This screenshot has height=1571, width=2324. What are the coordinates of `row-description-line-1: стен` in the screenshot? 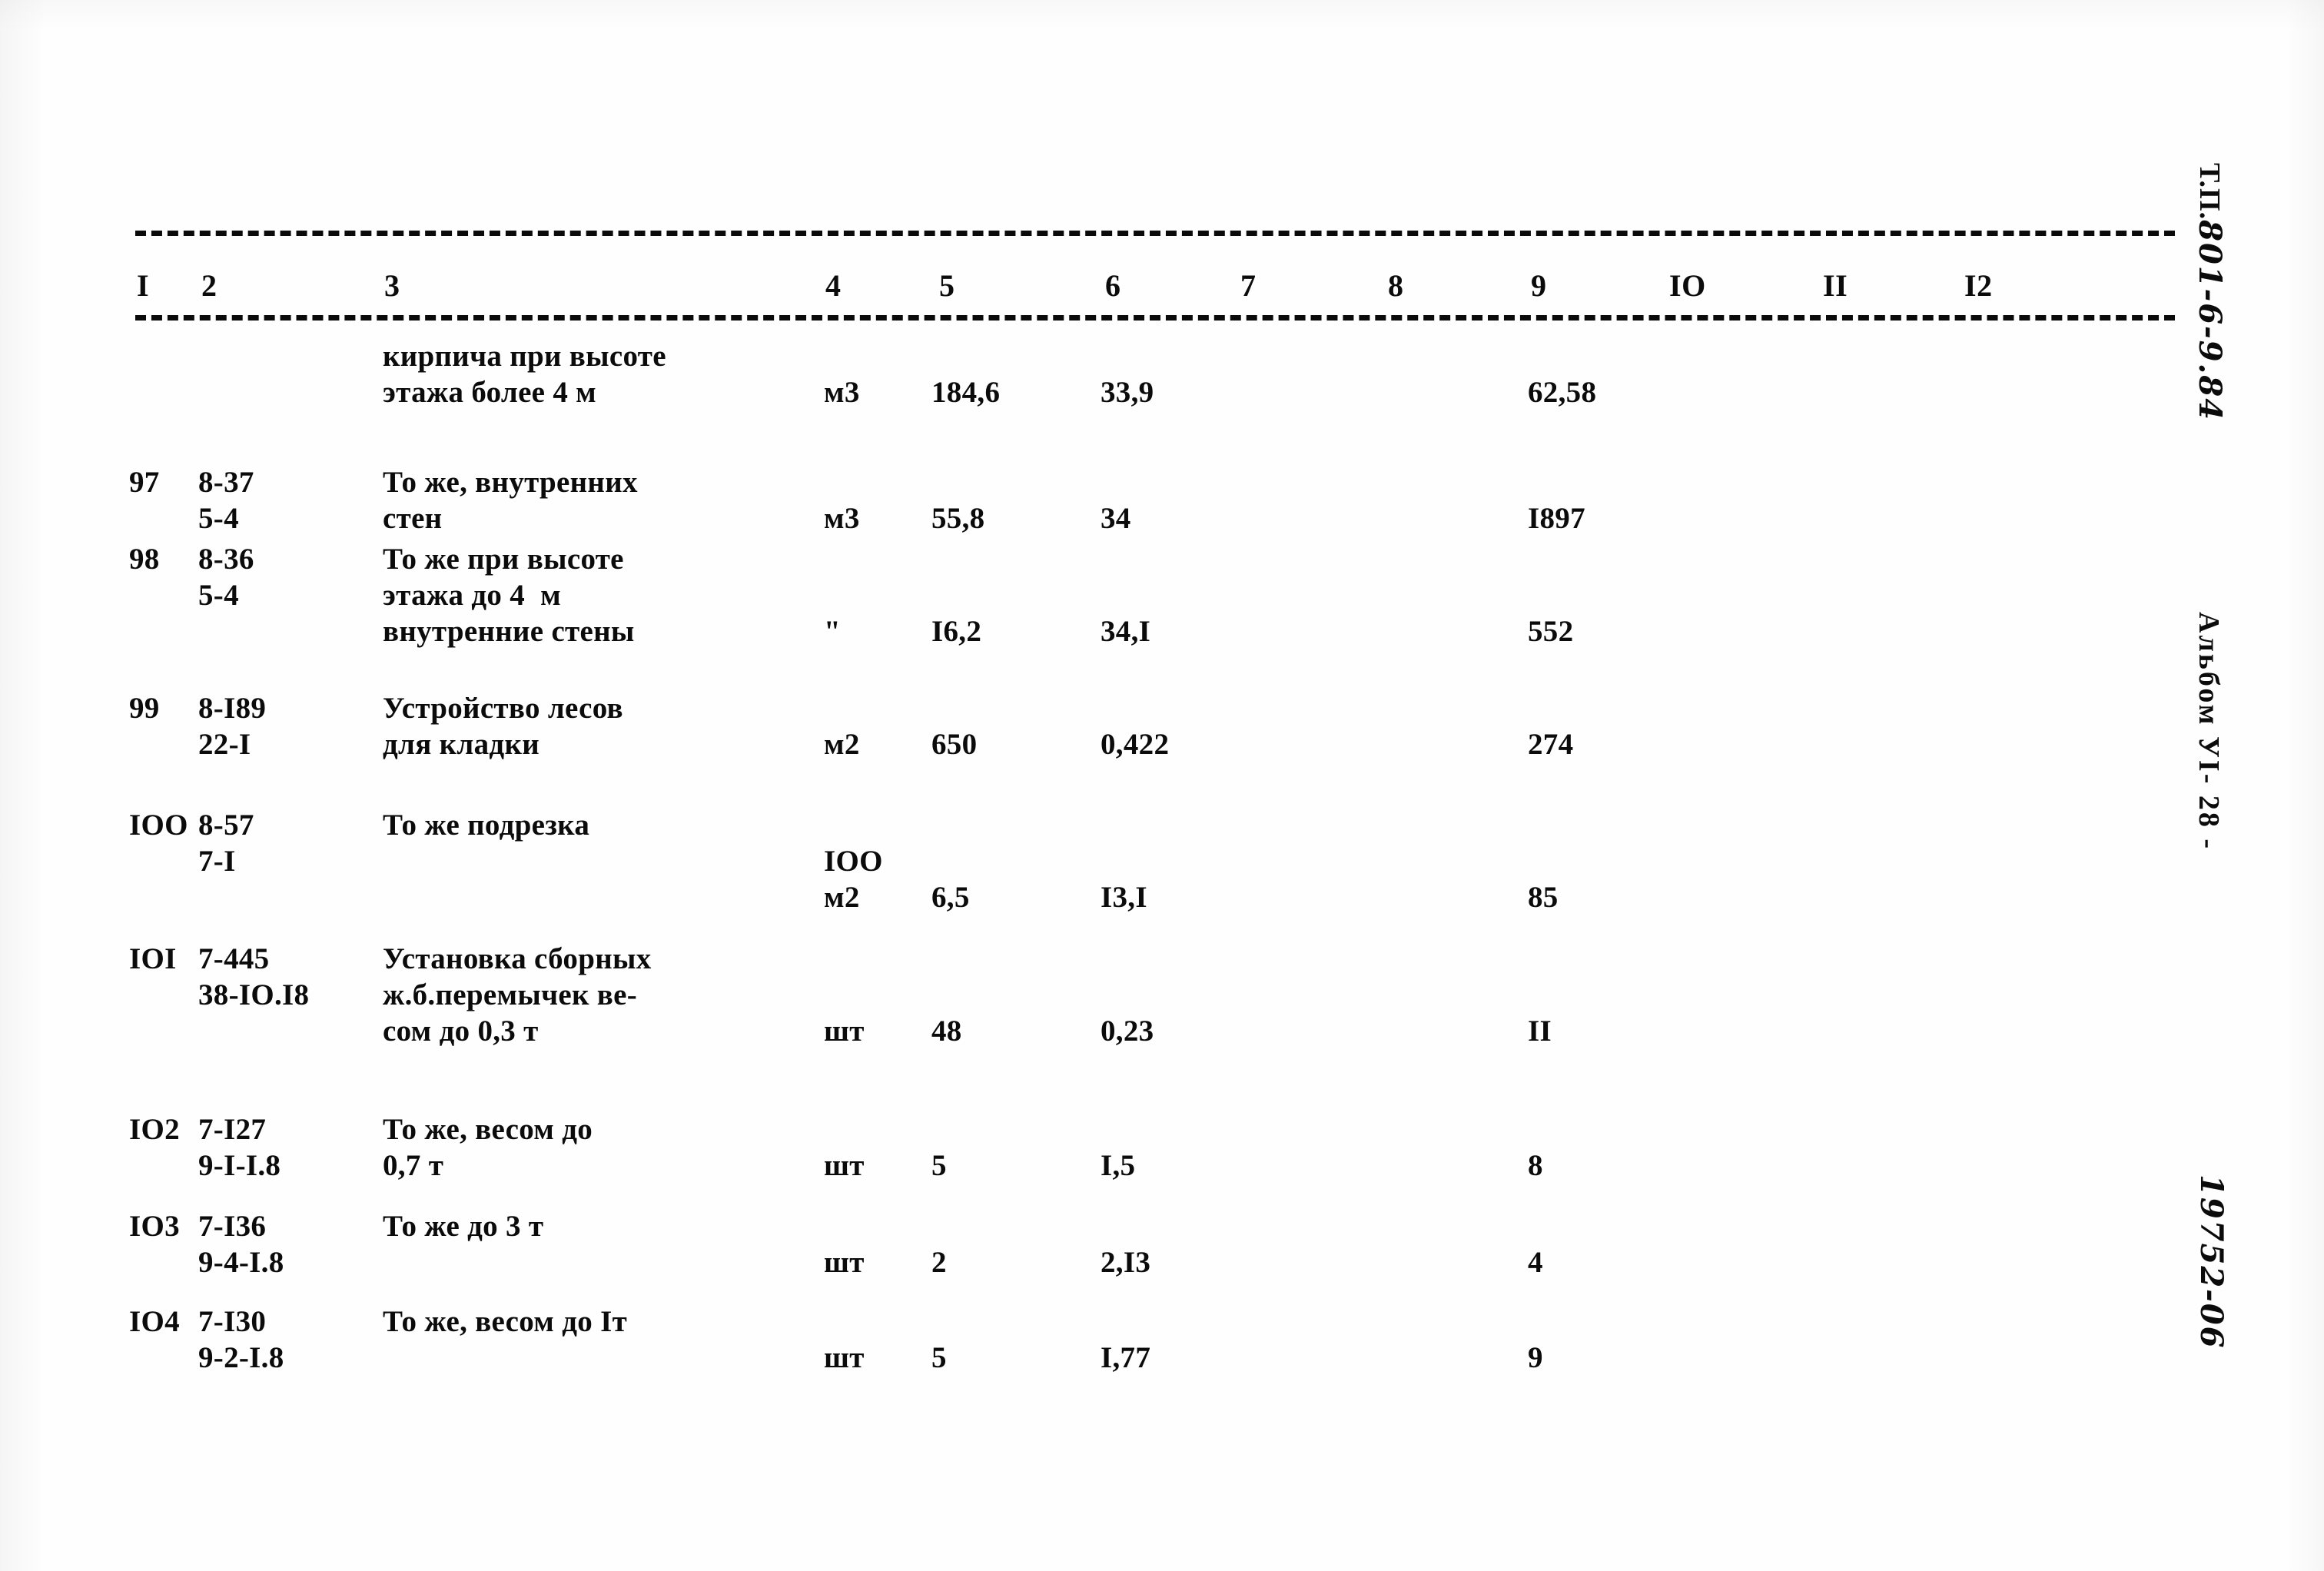 It's located at (413, 518).